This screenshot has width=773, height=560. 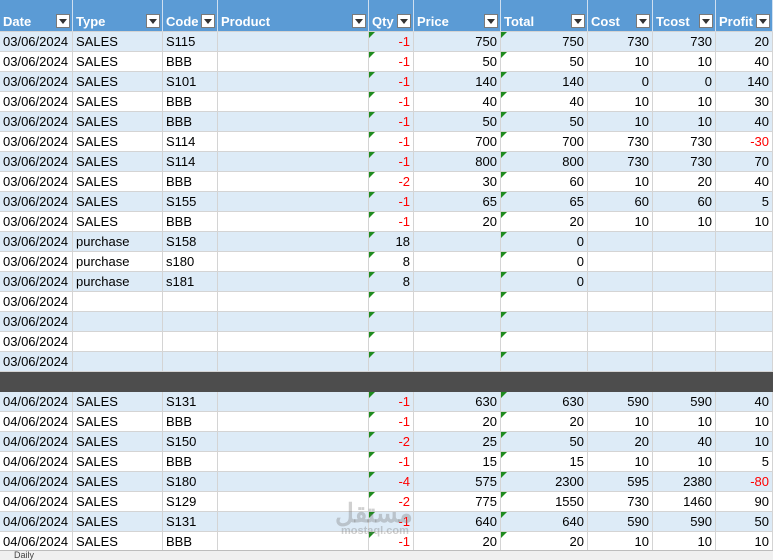 I want to click on cell-cost: 0, so click(x=620, y=82).